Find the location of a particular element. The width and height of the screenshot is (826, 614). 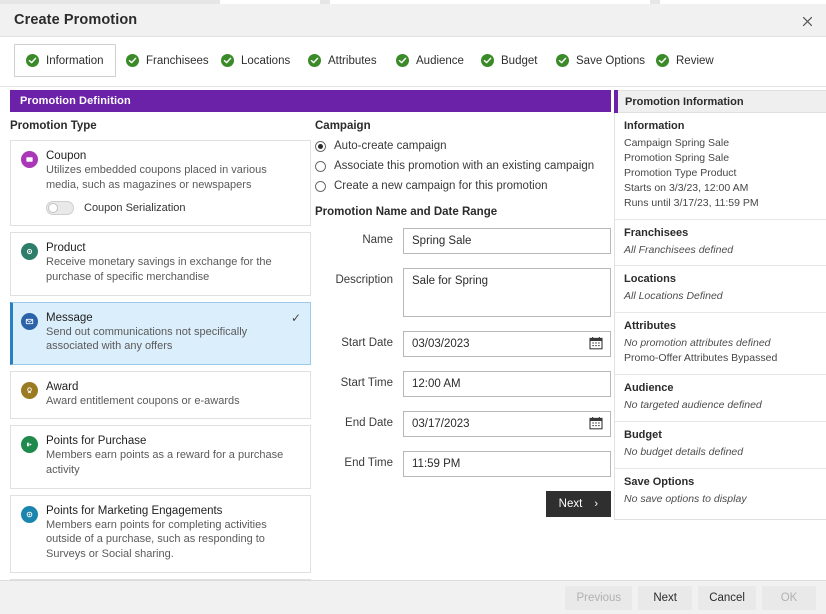

info-section-franchisees: Franchisees All Franchisees defined is located at coordinates (720, 243).